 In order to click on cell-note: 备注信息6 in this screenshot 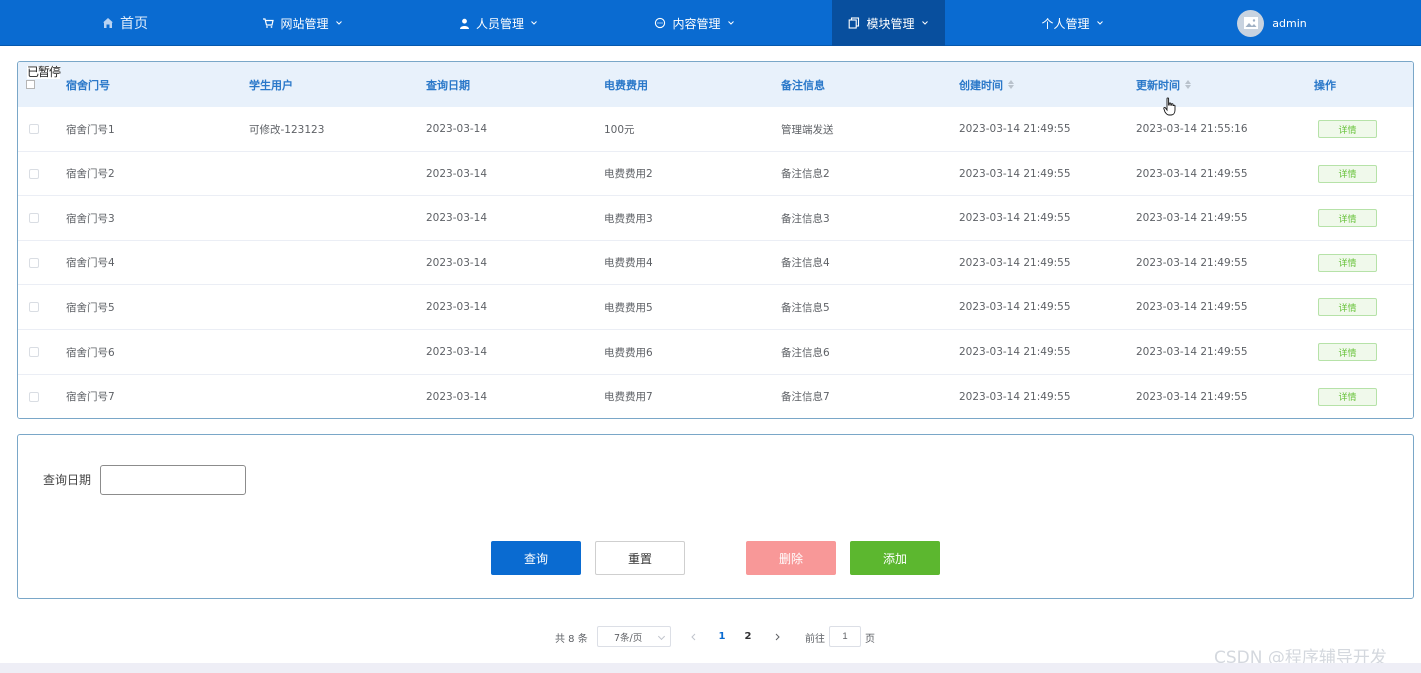, I will do `click(805, 352)`.